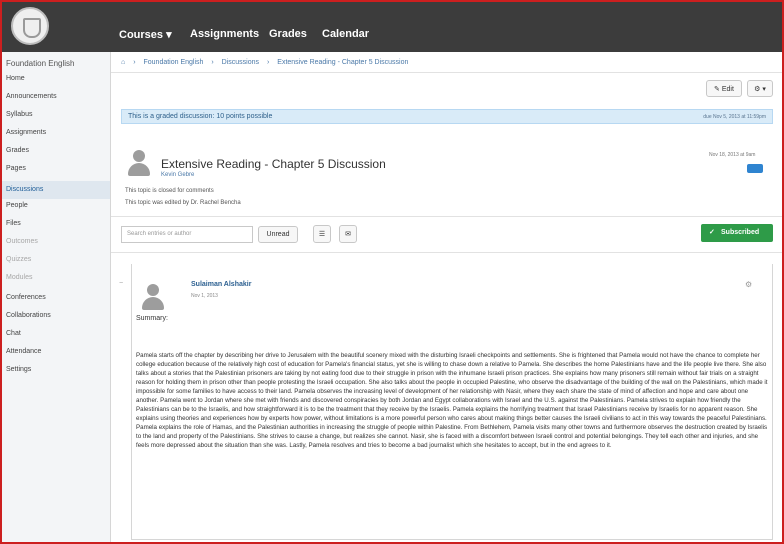 The image size is (784, 544). What do you see at coordinates (288, 34) in the screenshot?
I see `nav-grades: Grades` at bounding box center [288, 34].